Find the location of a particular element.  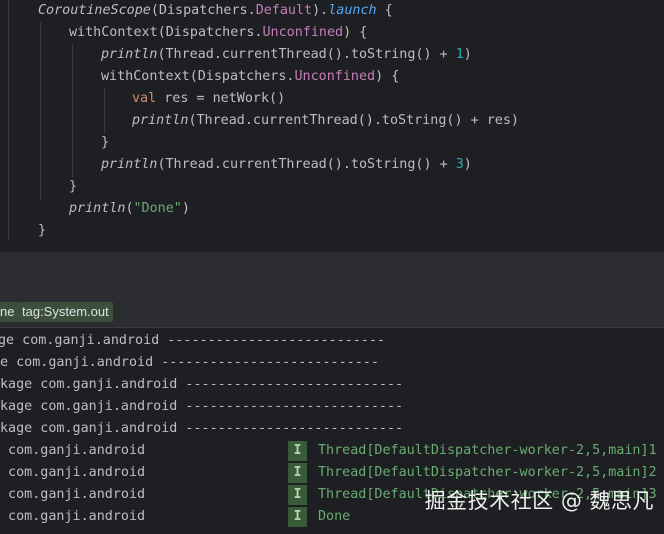

code-line-7: } is located at coordinates (105, 142).